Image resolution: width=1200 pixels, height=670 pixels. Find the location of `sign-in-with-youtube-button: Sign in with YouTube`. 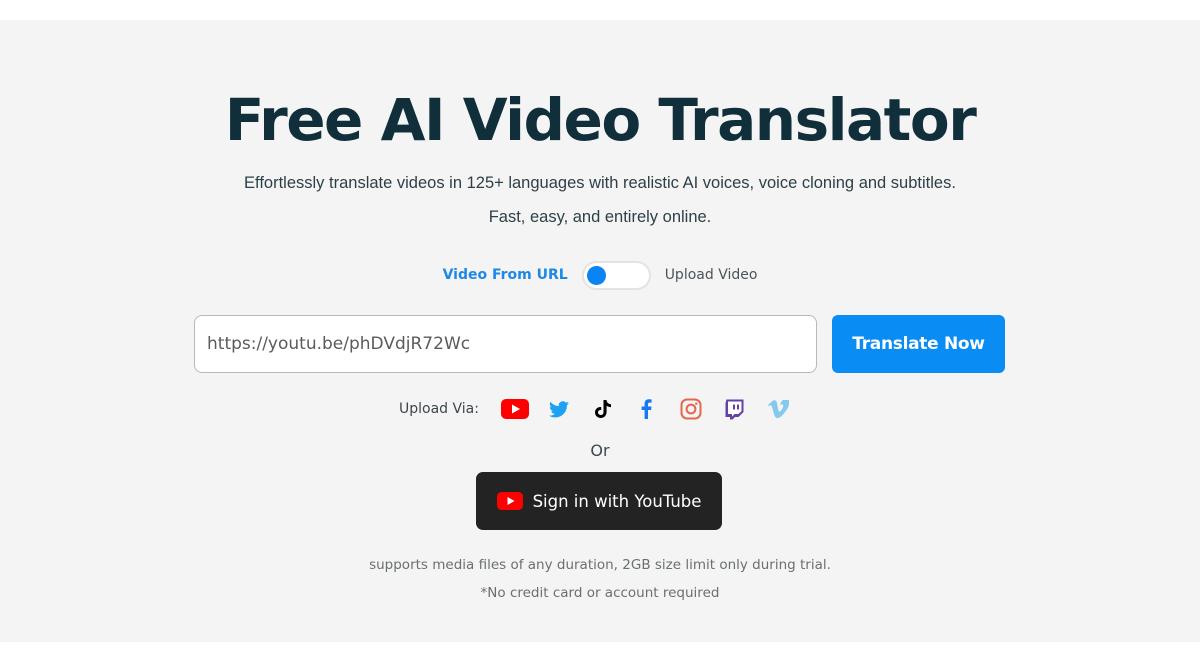

sign-in-with-youtube-button: Sign in with YouTube is located at coordinates (599, 501).